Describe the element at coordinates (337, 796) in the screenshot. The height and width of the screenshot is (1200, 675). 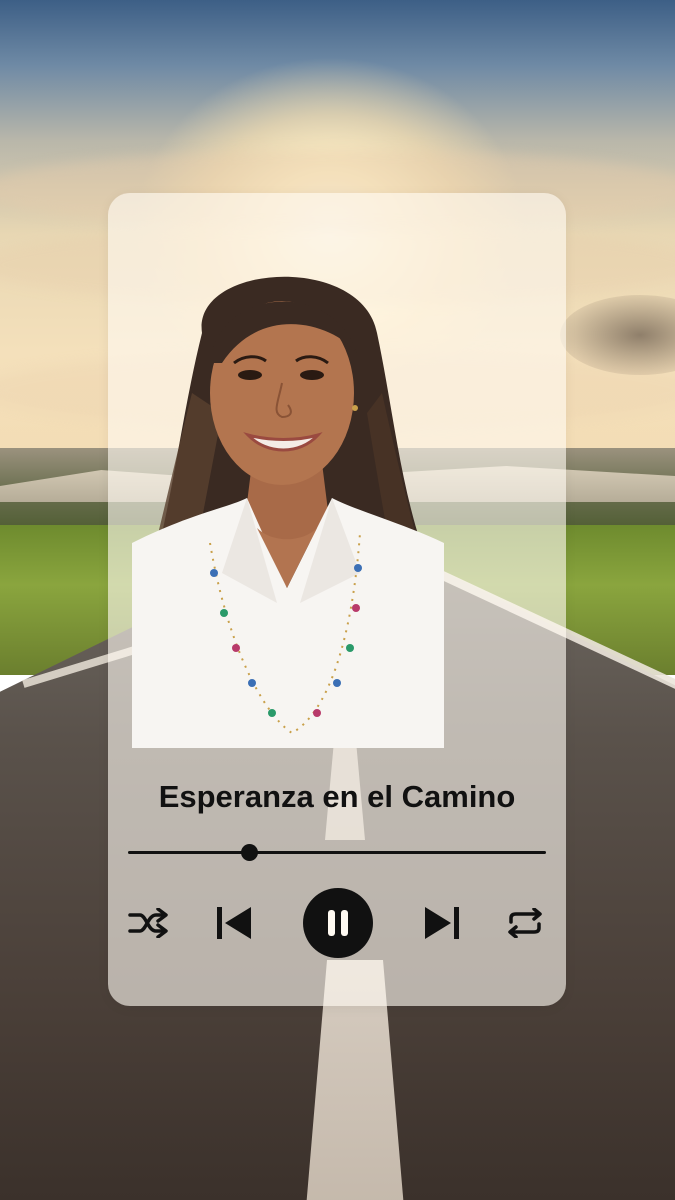
I see `track-title: Esperanza en el Camino` at that location.